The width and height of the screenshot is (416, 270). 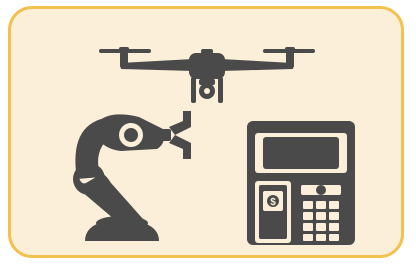 I want to click on robotic-arm-icon, so click(x=132, y=176).